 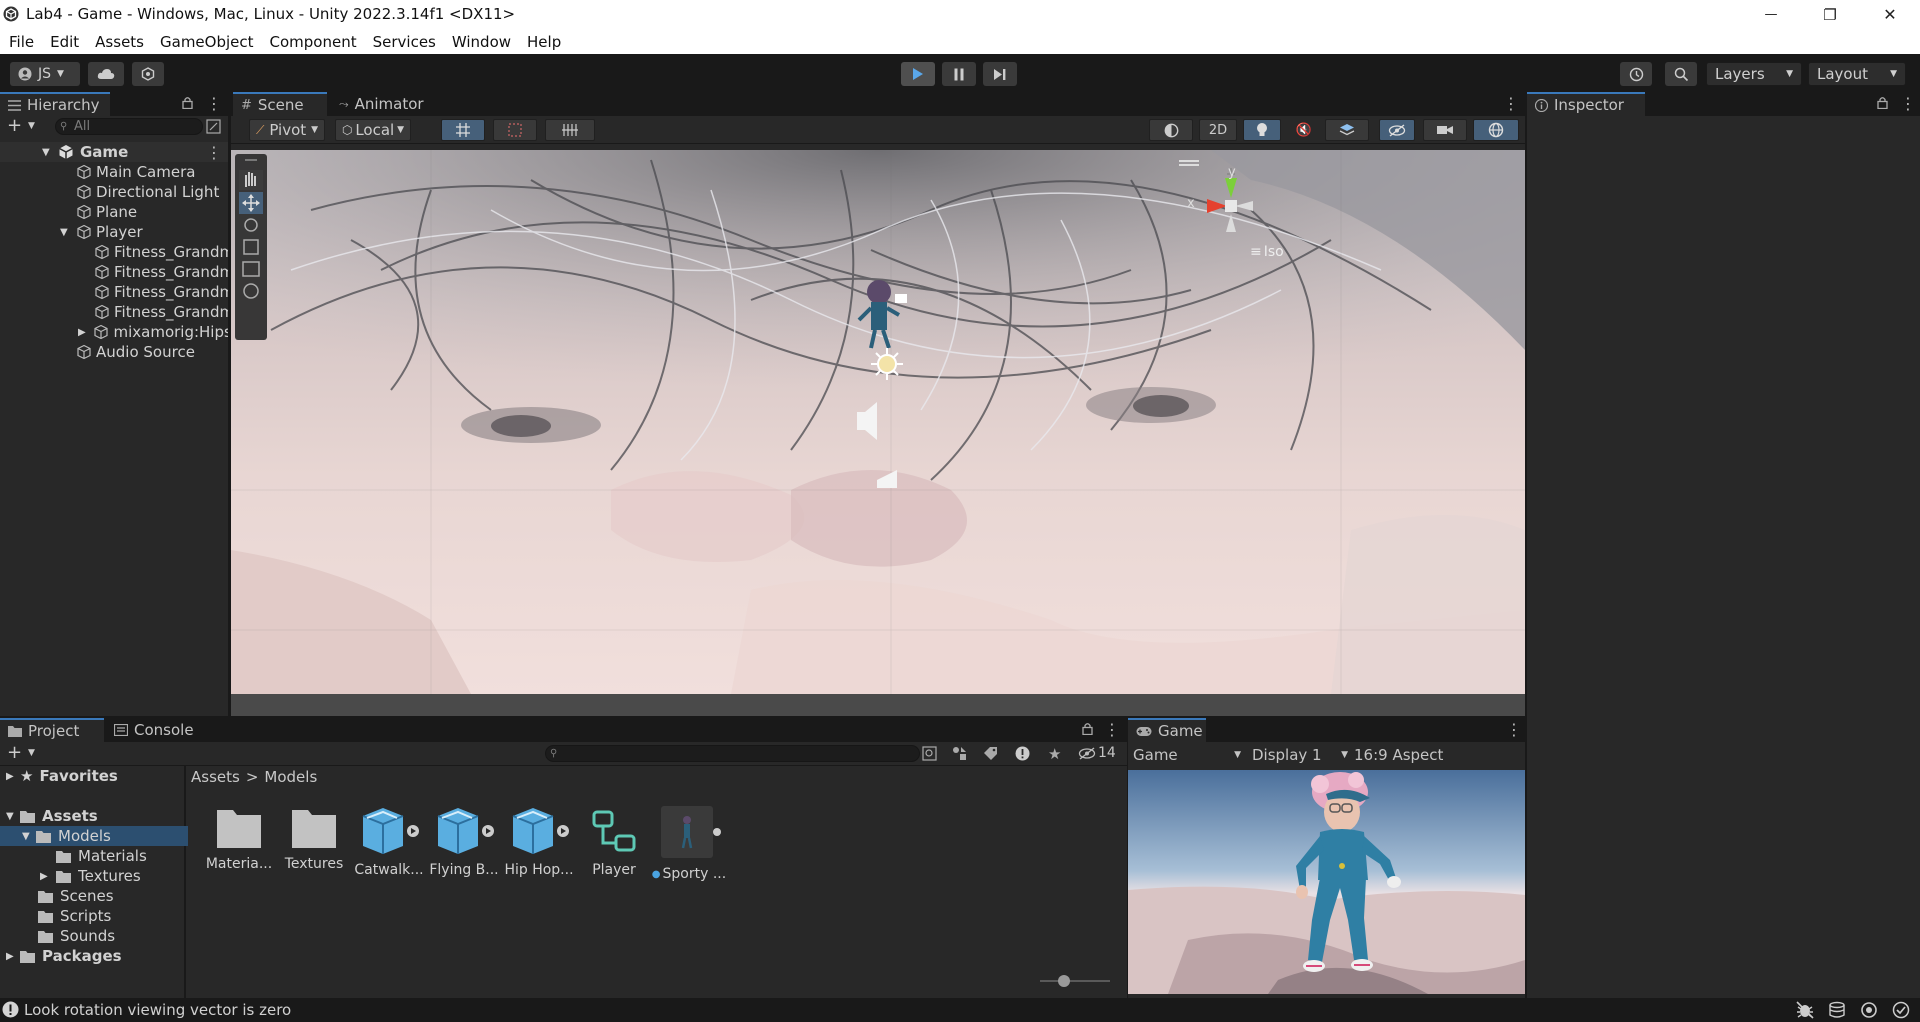 I want to click on camera-settings-dropdown, so click(x=1445, y=130).